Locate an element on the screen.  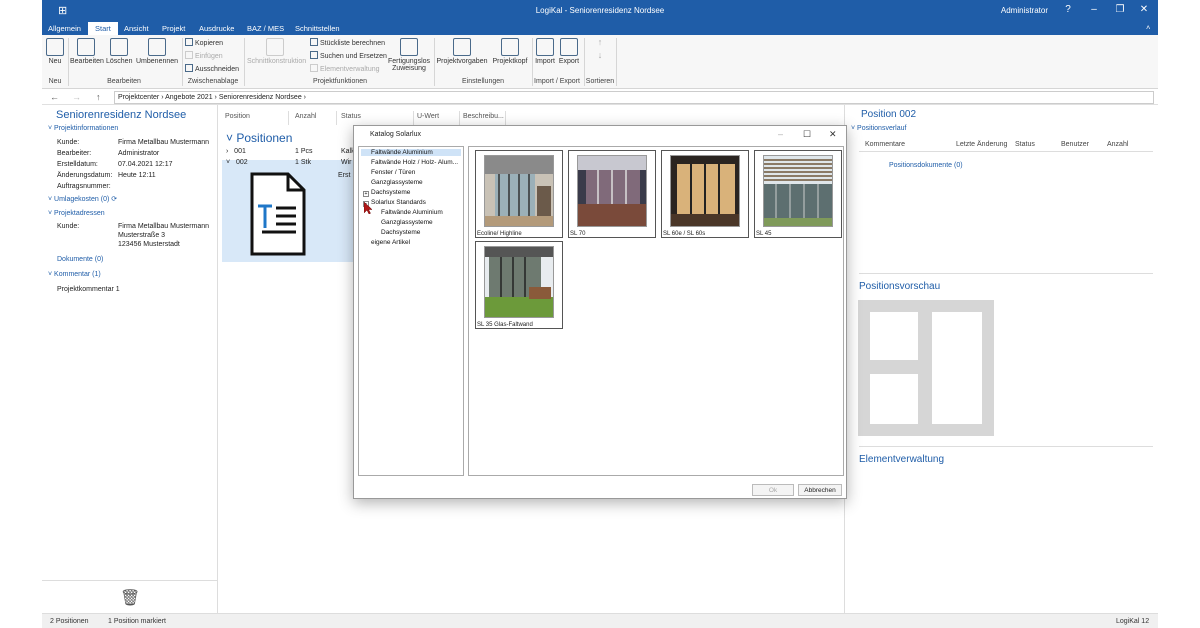
col-kommentare: Kommentare is located at coordinates (885, 144).